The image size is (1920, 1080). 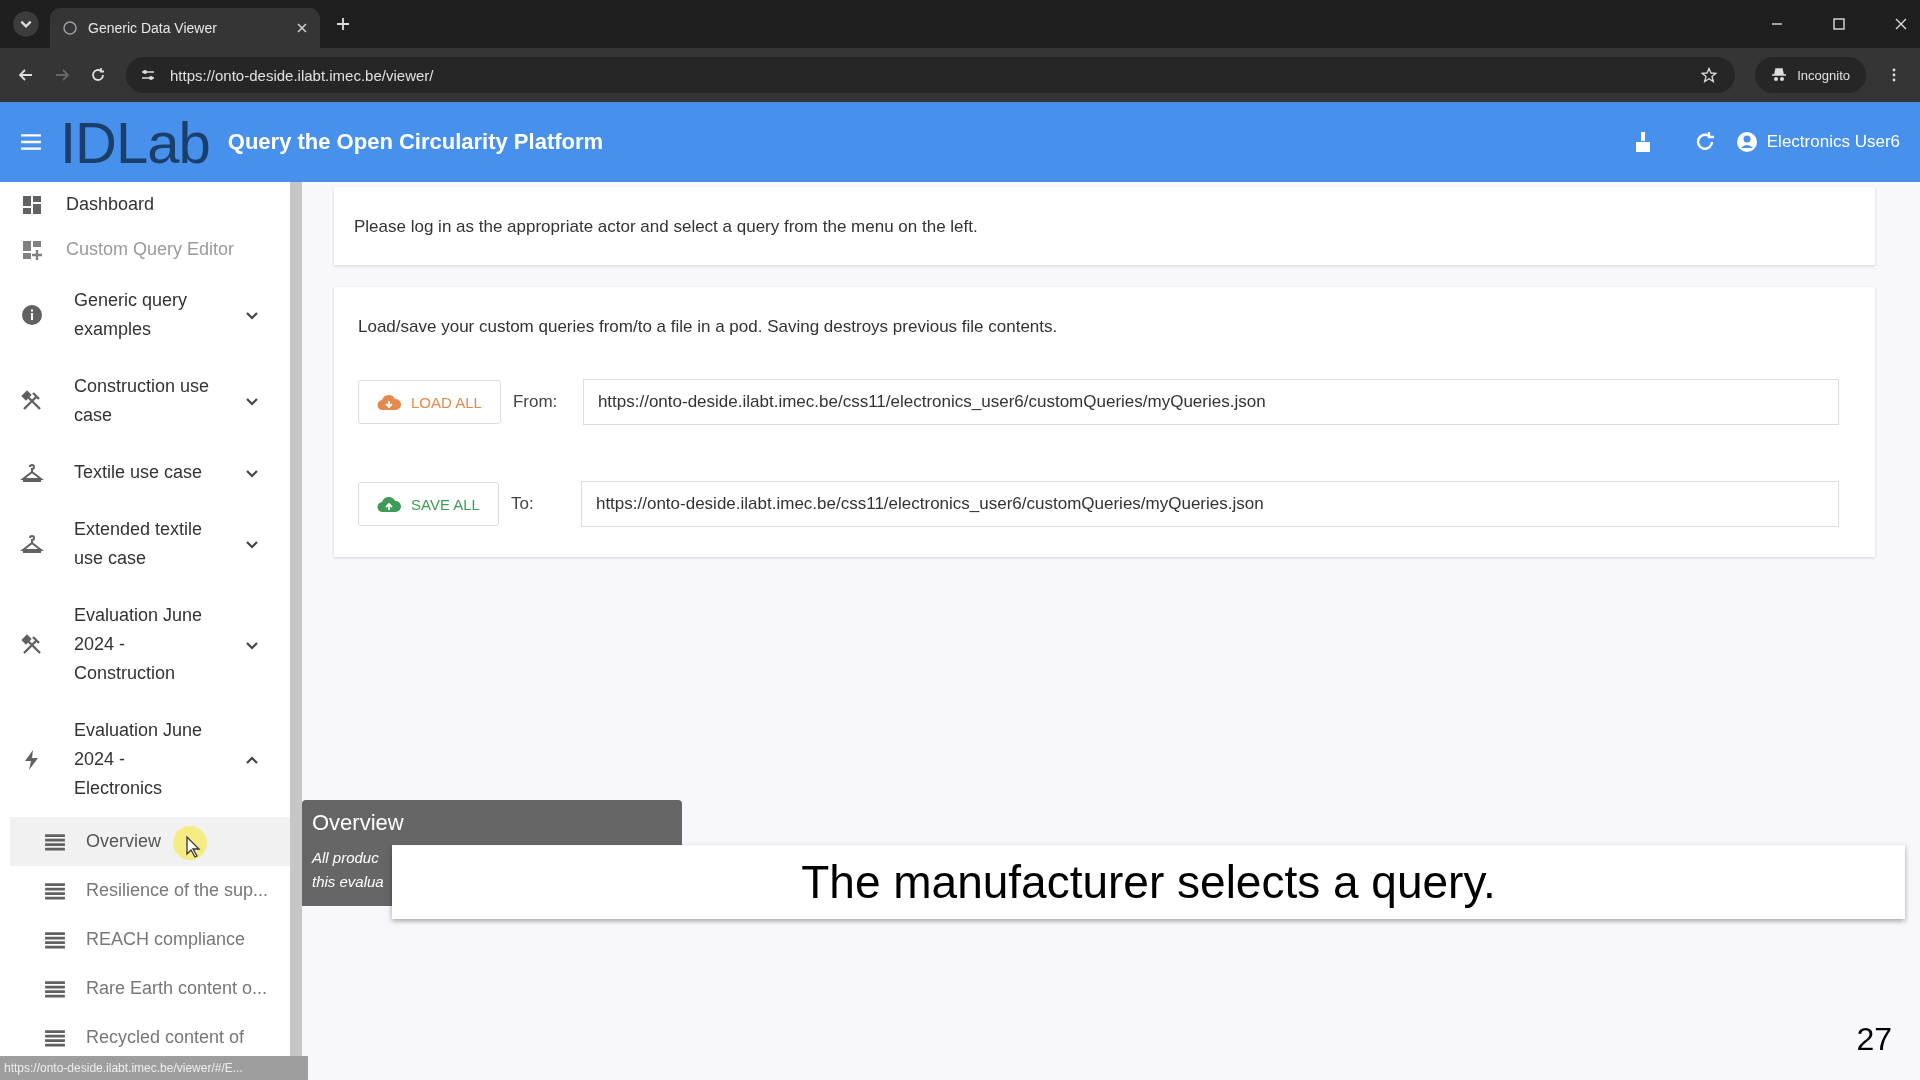 I want to click on url-text: https://onto-deside.ilabt.imec.be/viewer/, so click(x=302, y=75).